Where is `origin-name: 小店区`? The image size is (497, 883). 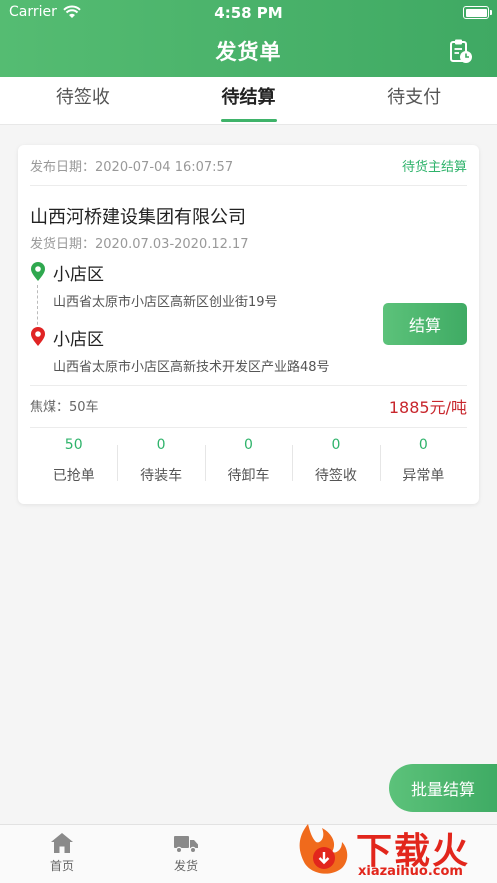 origin-name: 小店区 is located at coordinates (78, 275).